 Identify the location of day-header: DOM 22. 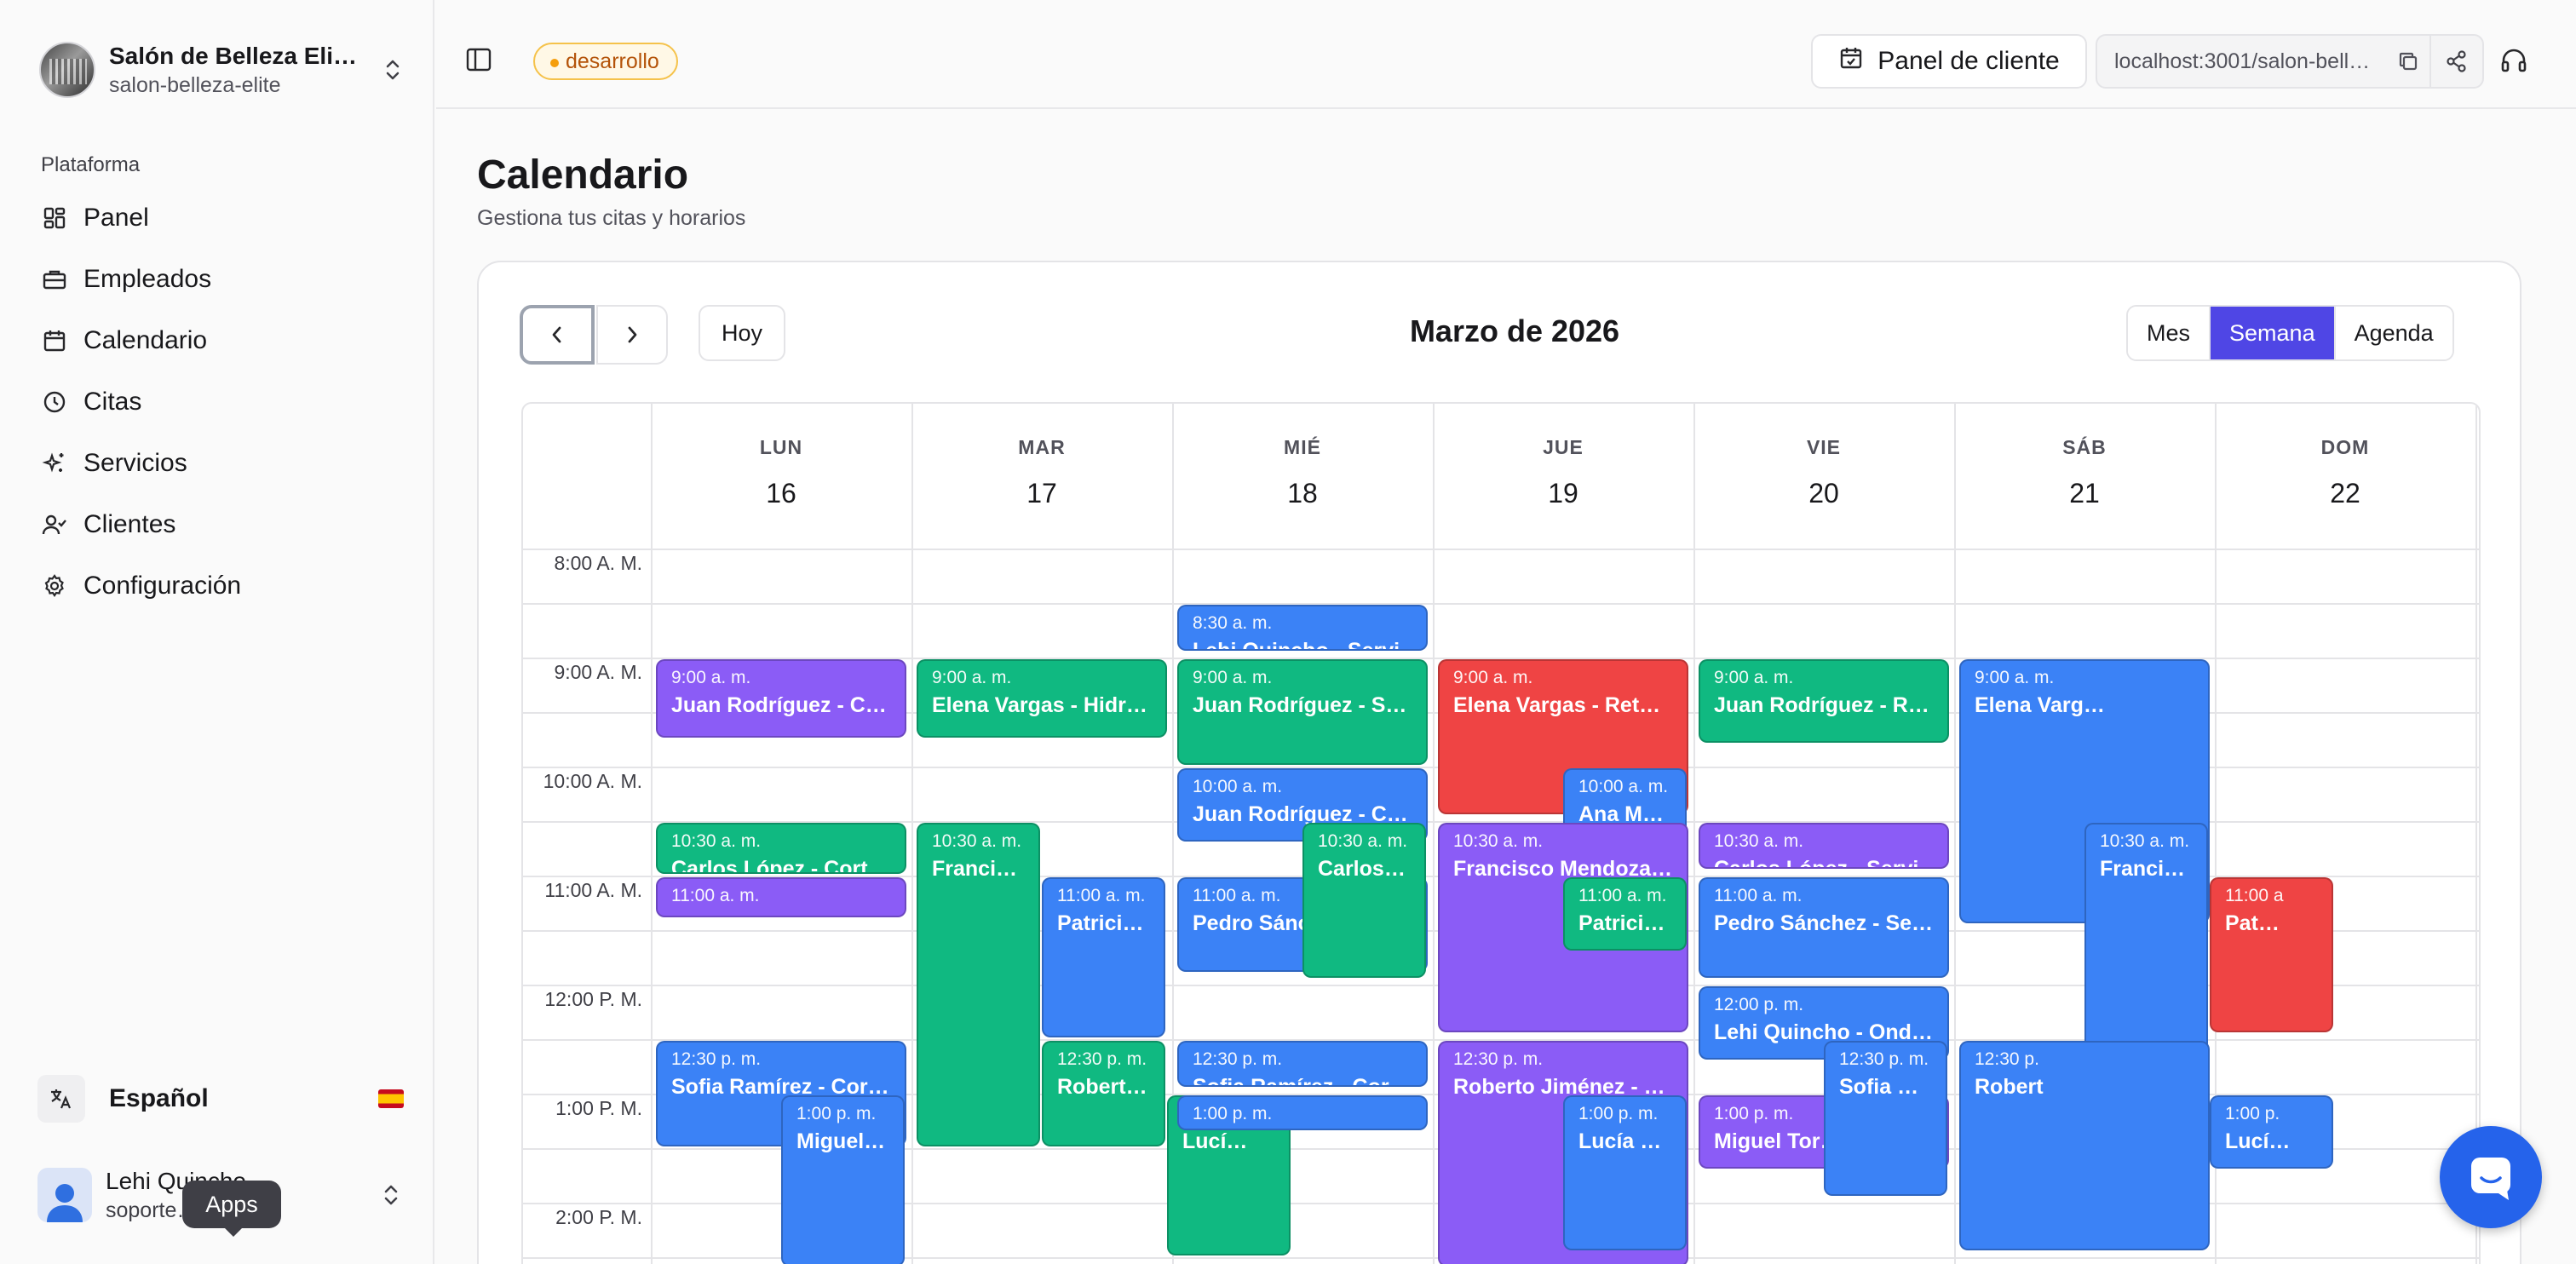
(2345, 476).